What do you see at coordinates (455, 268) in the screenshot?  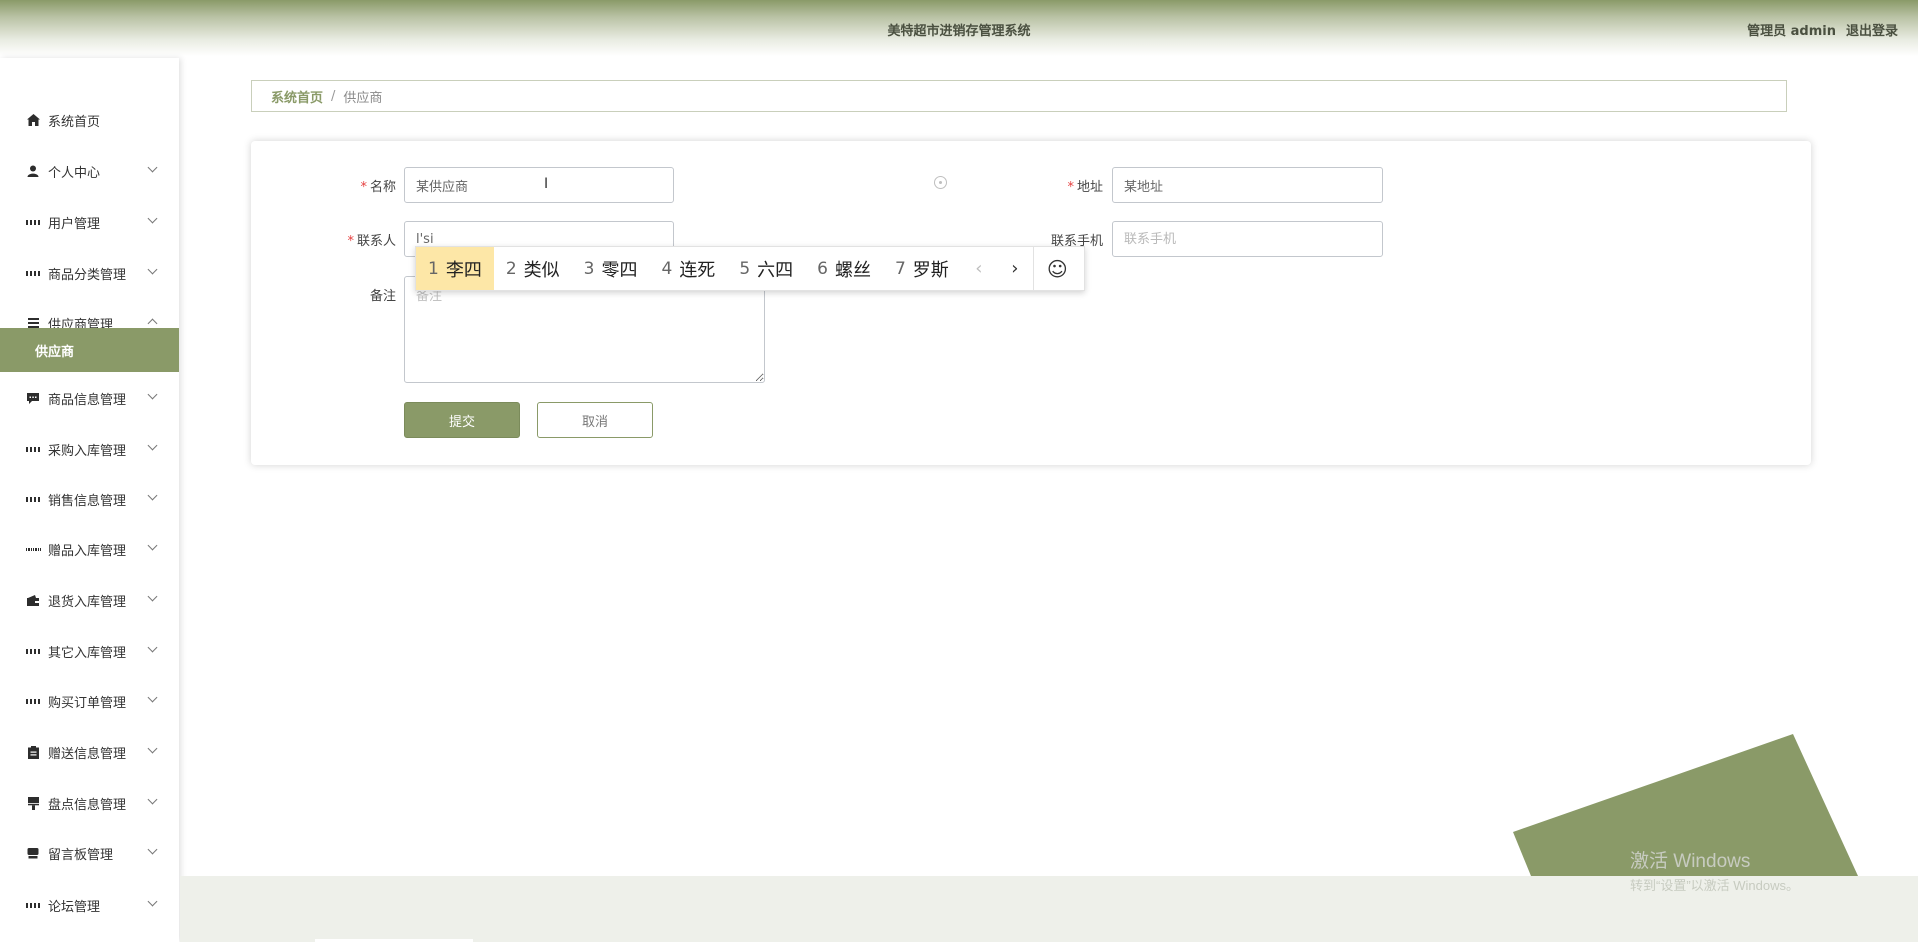 I see `ime-candidate: 1 李四` at bounding box center [455, 268].